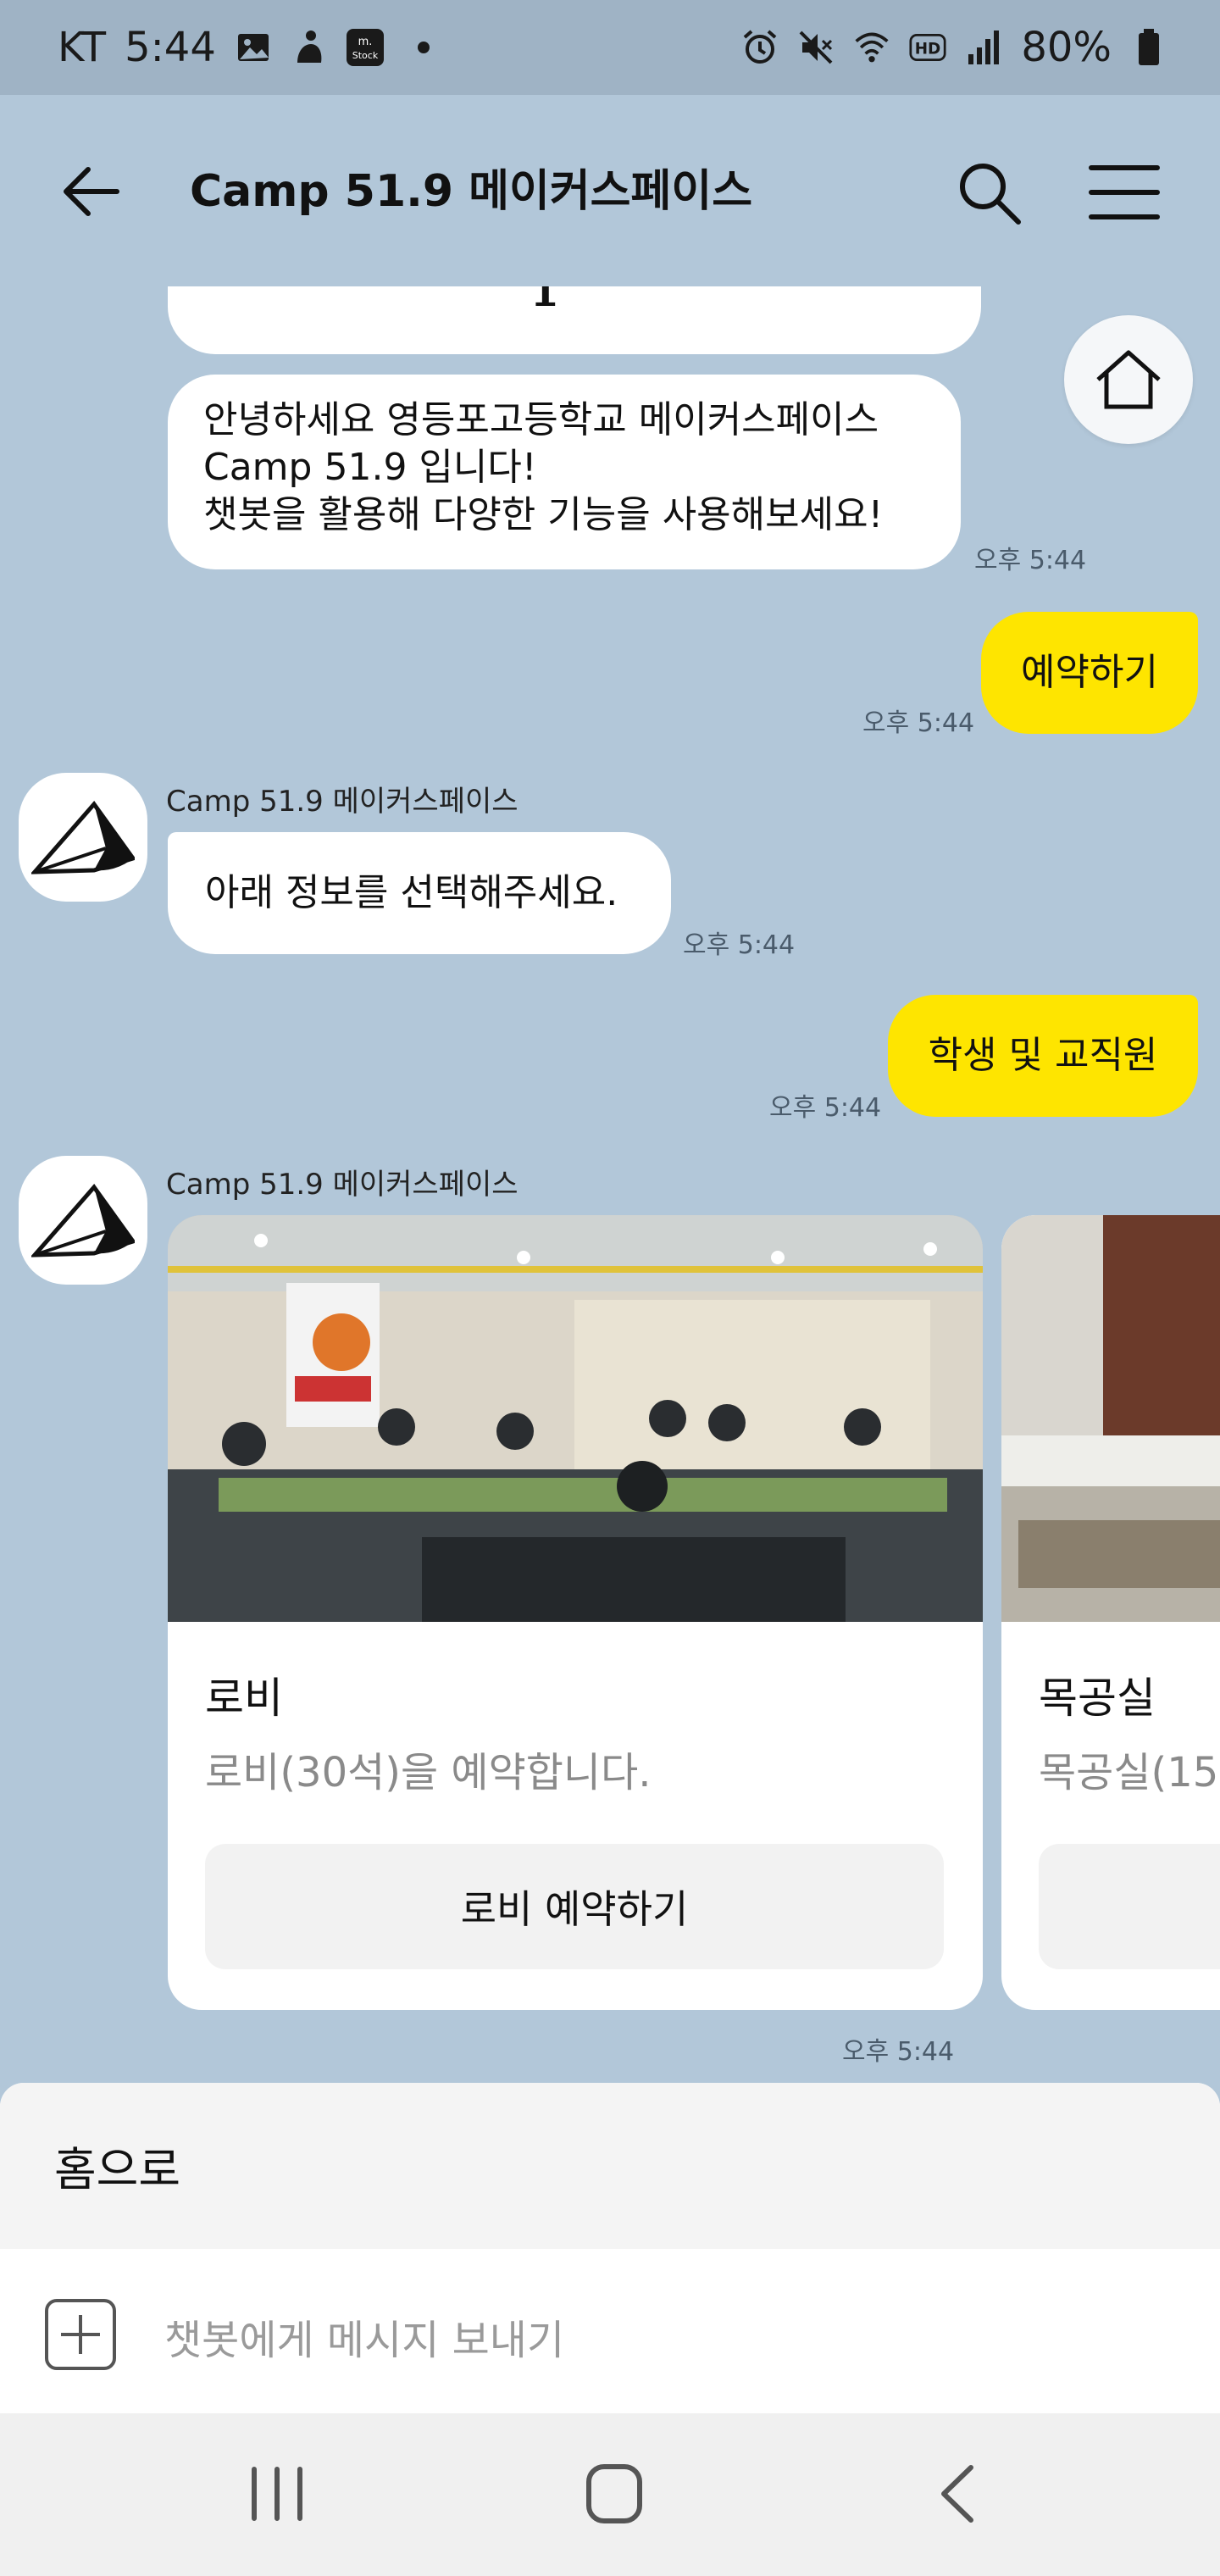 The width and height of the screenshot is (1220, 2576). I want to click on card-description: 목공실(15, so click(1129, 1772).